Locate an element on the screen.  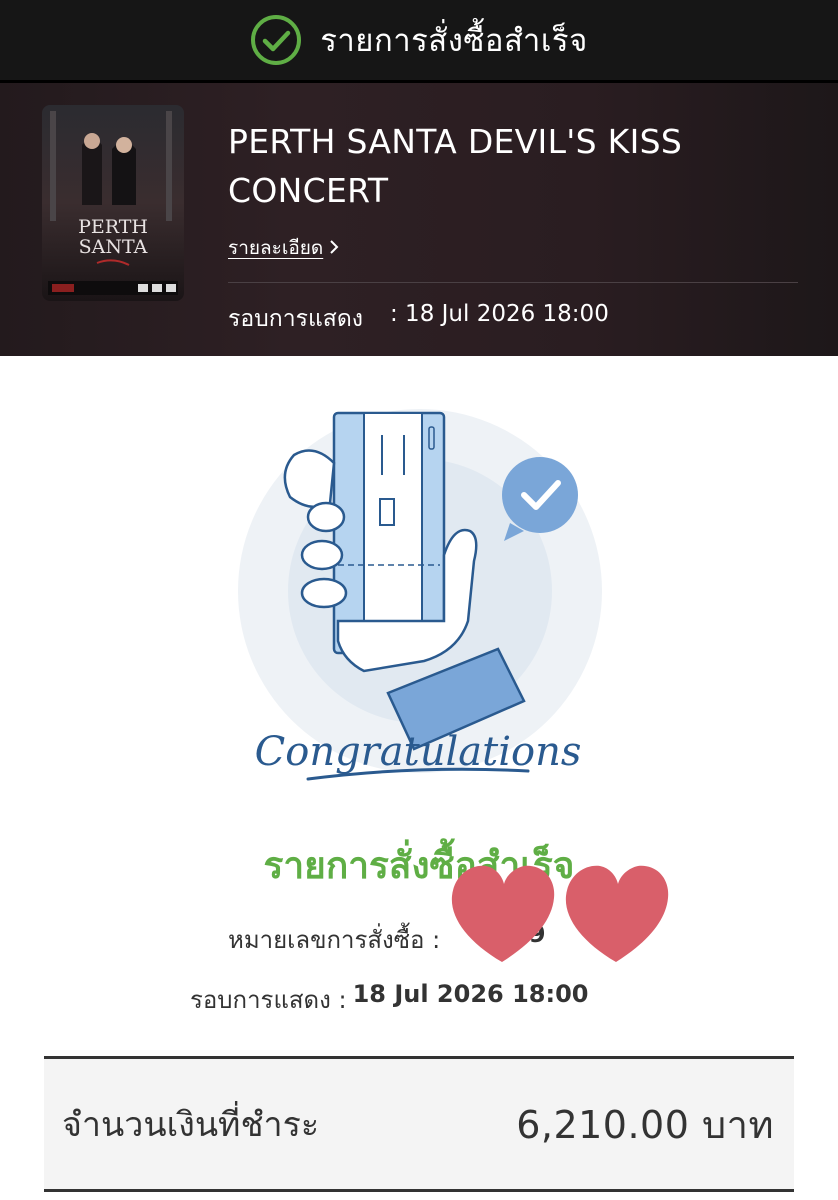
check-circle-icon is located at coordinates (276, 40).